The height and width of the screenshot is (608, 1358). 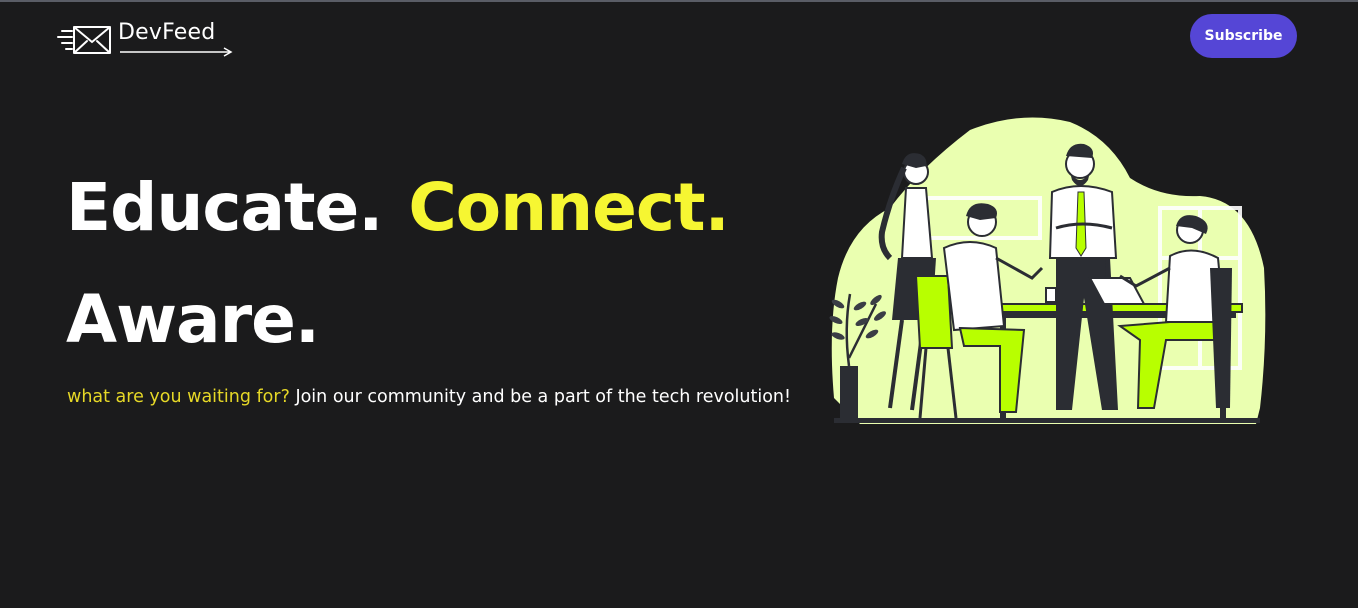 I want to click on headline-line-2: Aware., so click(x=193, y=320).